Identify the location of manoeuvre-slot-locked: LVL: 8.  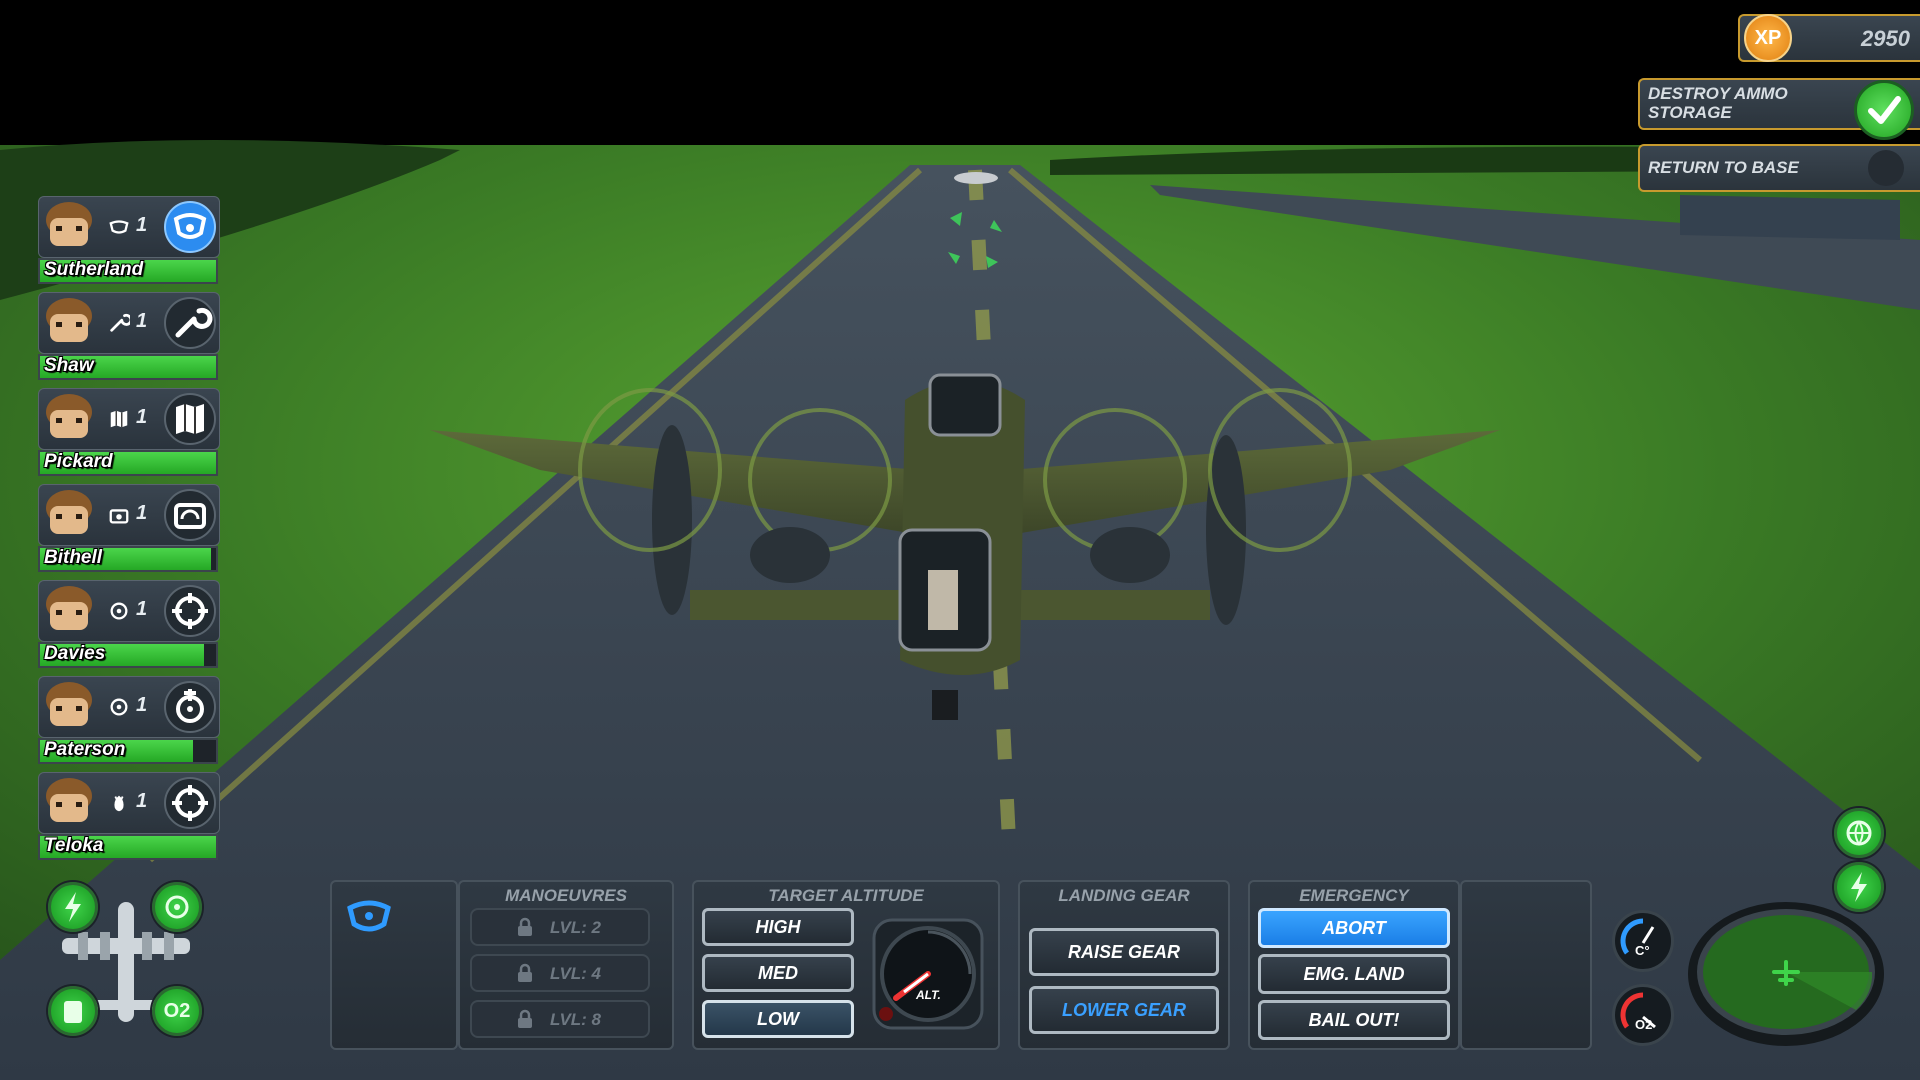
(560, 1019).